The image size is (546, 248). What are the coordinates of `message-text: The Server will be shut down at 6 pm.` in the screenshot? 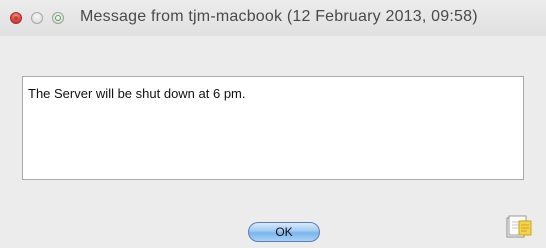 It's located at (137, 93).